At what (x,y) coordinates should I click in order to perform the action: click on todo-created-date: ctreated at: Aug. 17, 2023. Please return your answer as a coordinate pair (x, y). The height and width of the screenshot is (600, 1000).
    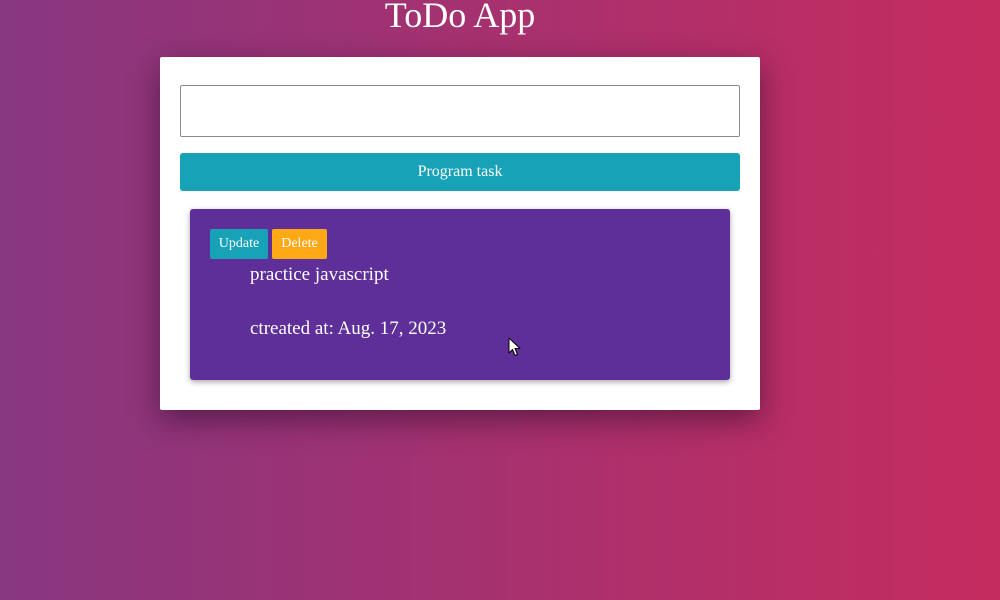
    Looking at the image, I should click on (348, 328).